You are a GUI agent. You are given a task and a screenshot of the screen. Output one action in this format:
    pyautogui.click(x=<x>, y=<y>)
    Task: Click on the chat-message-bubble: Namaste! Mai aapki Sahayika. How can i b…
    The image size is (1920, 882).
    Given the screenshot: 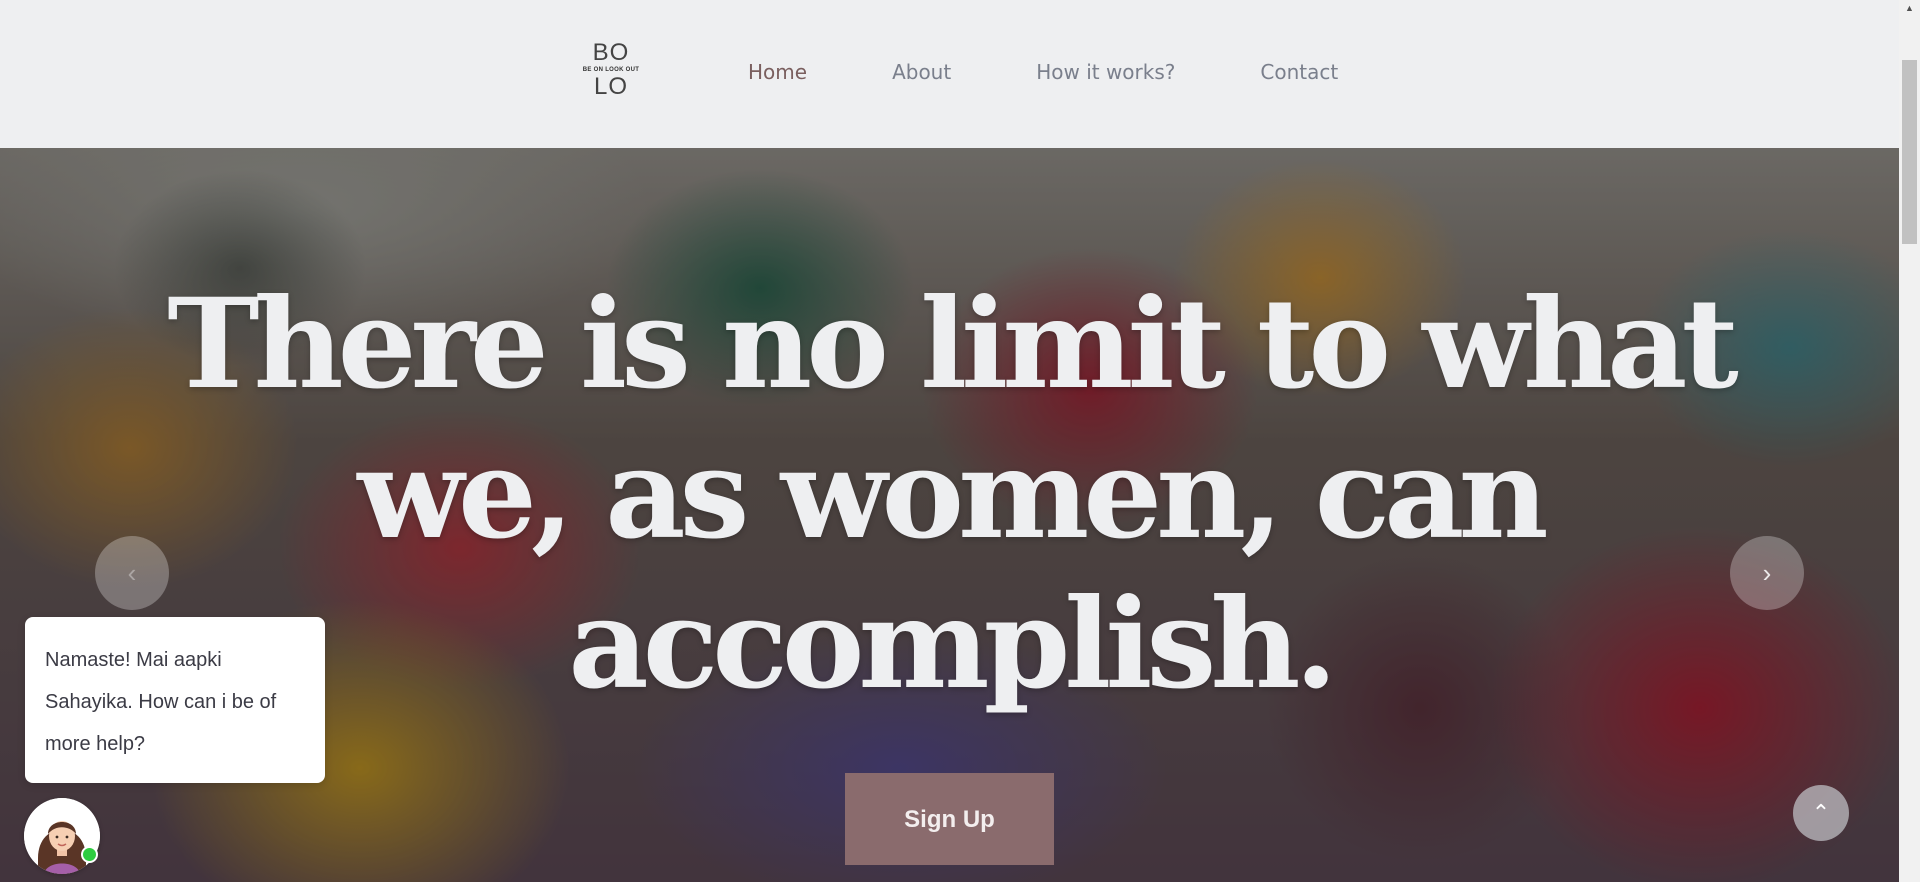 What is the action you would take?
    pyautogui.click(x=175, y=700)
    